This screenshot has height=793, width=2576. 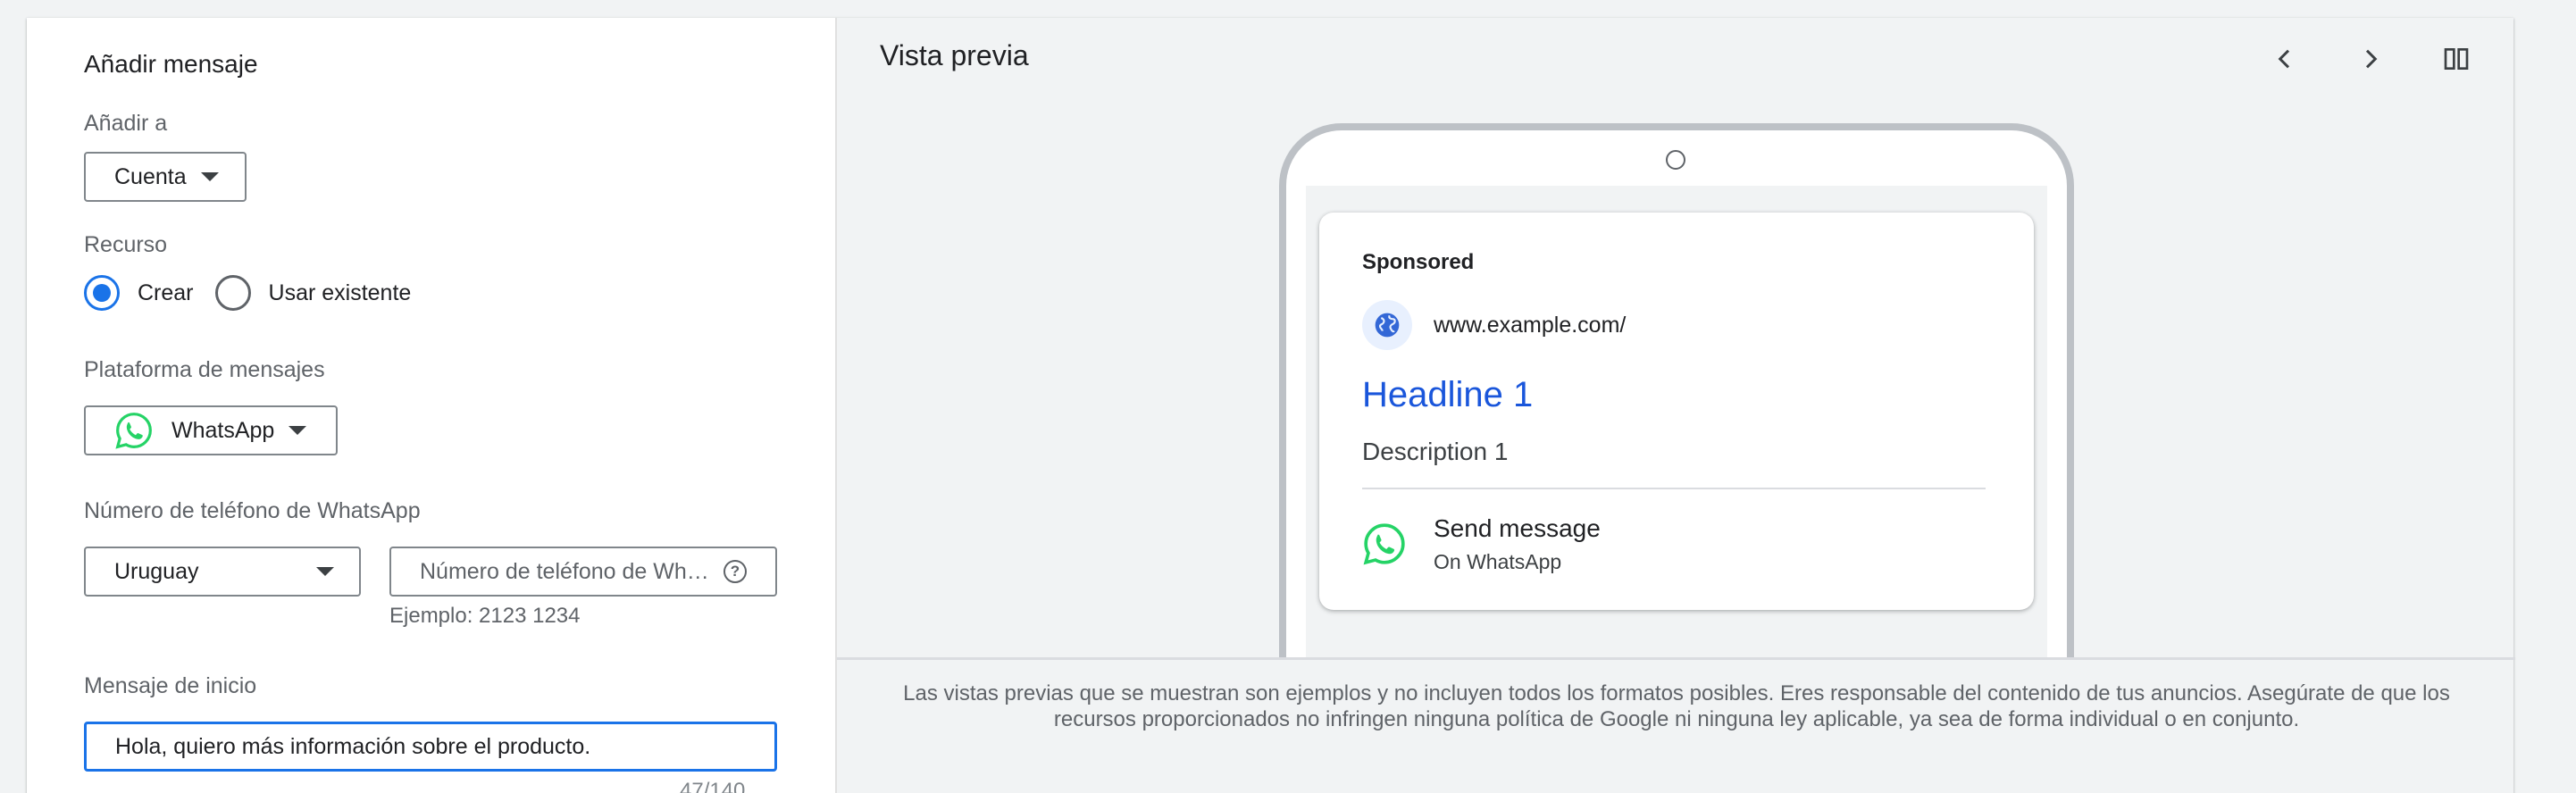 I want to click on globe-icon, so click(x=1388, y=325).